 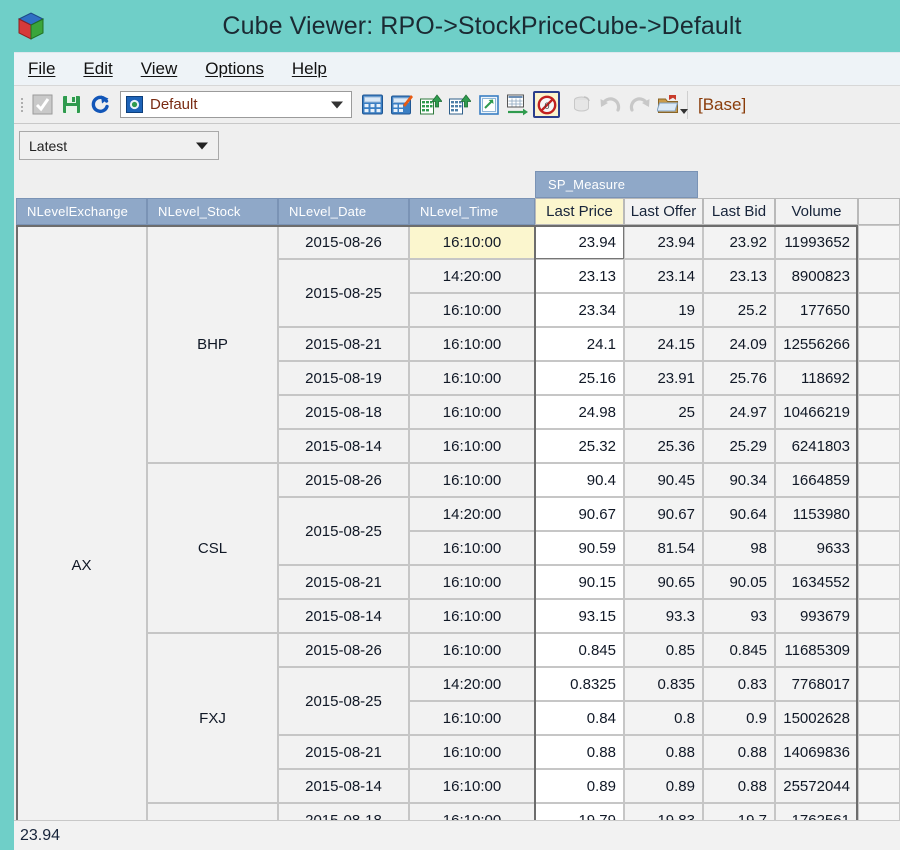 I want to click on grid-cell-last-price: 25.16, so click(x=579, y=378).